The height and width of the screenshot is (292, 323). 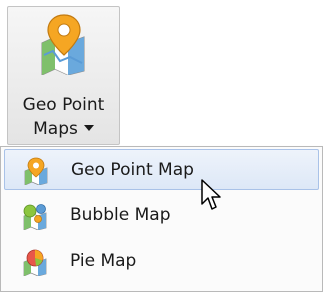 I want to click on menu-item-pie-map: Pie Map, so click(x=161, y=261).